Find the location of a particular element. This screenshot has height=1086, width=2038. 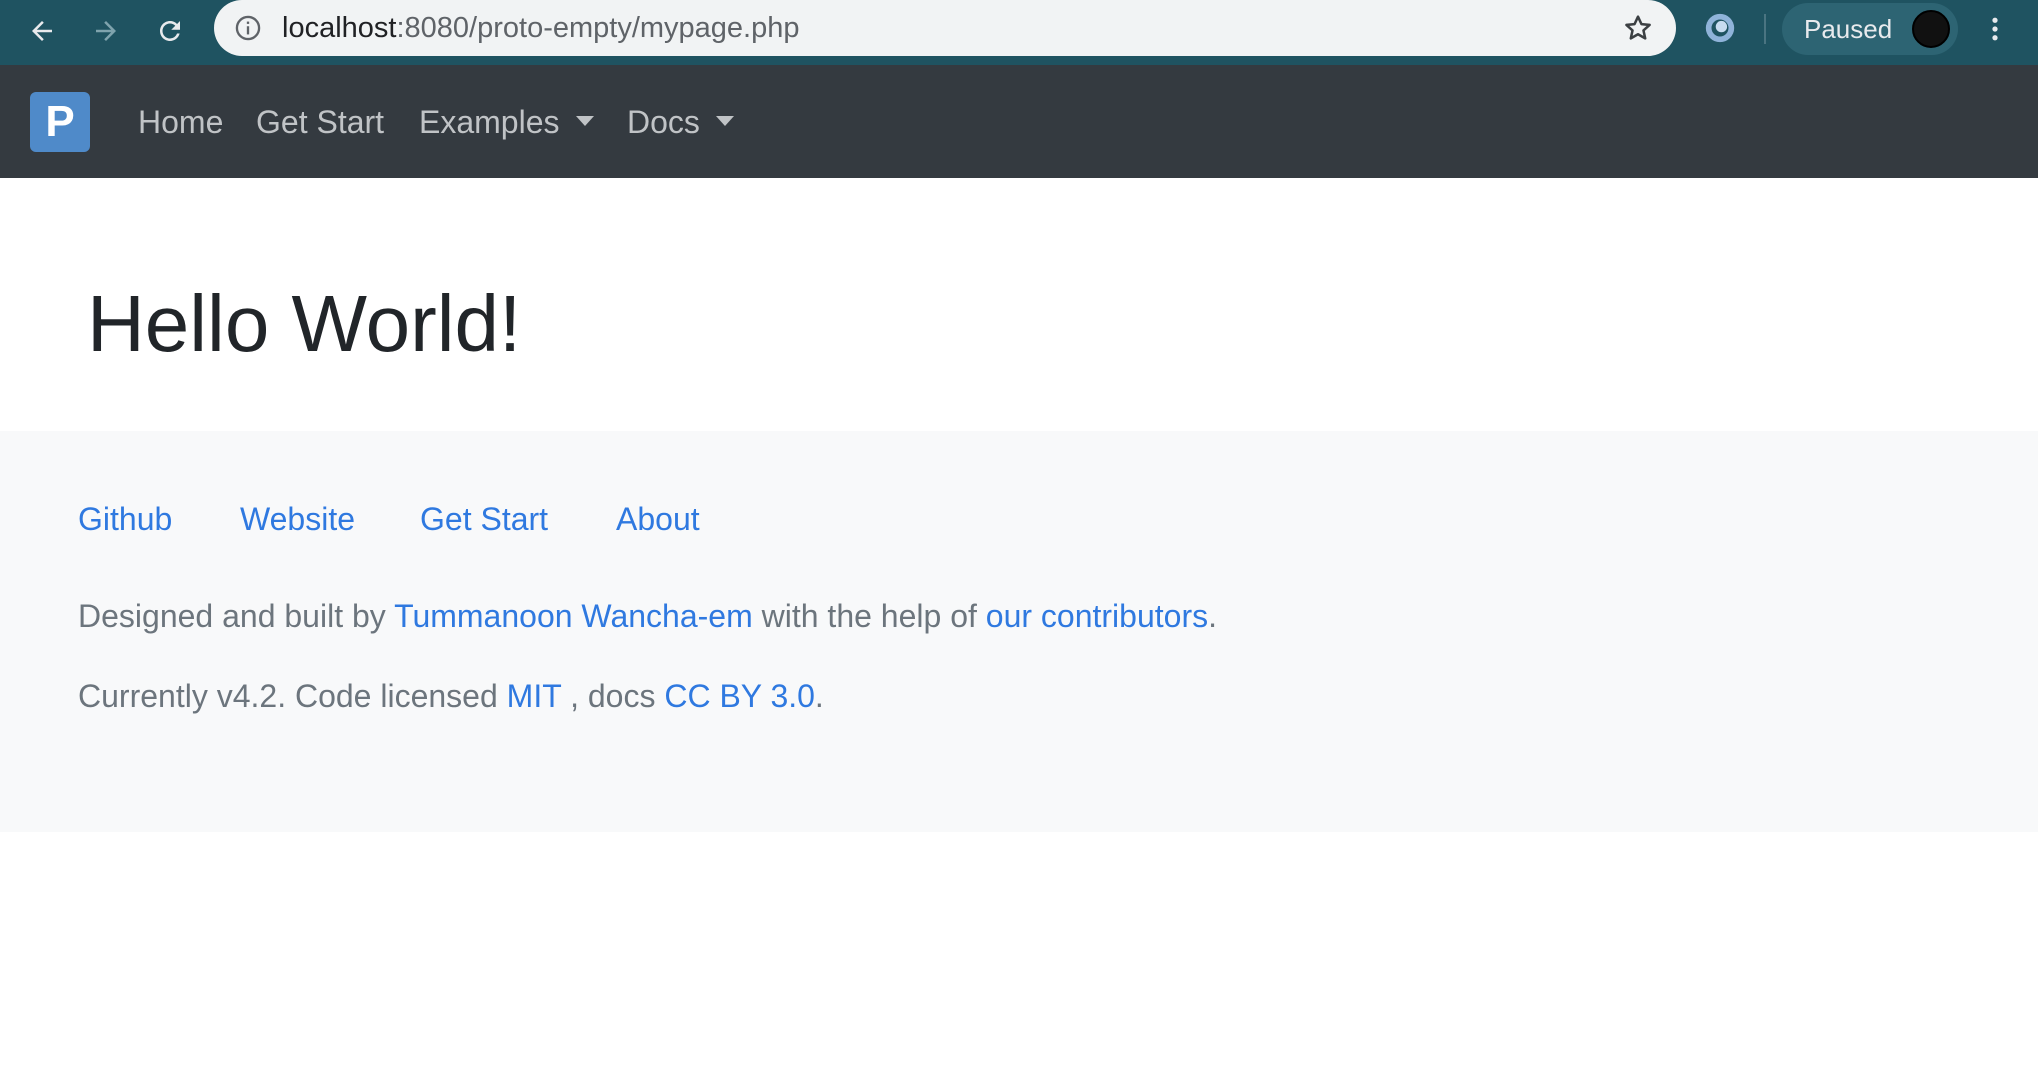

brand-logo: P is located at coordinates (60, 122).